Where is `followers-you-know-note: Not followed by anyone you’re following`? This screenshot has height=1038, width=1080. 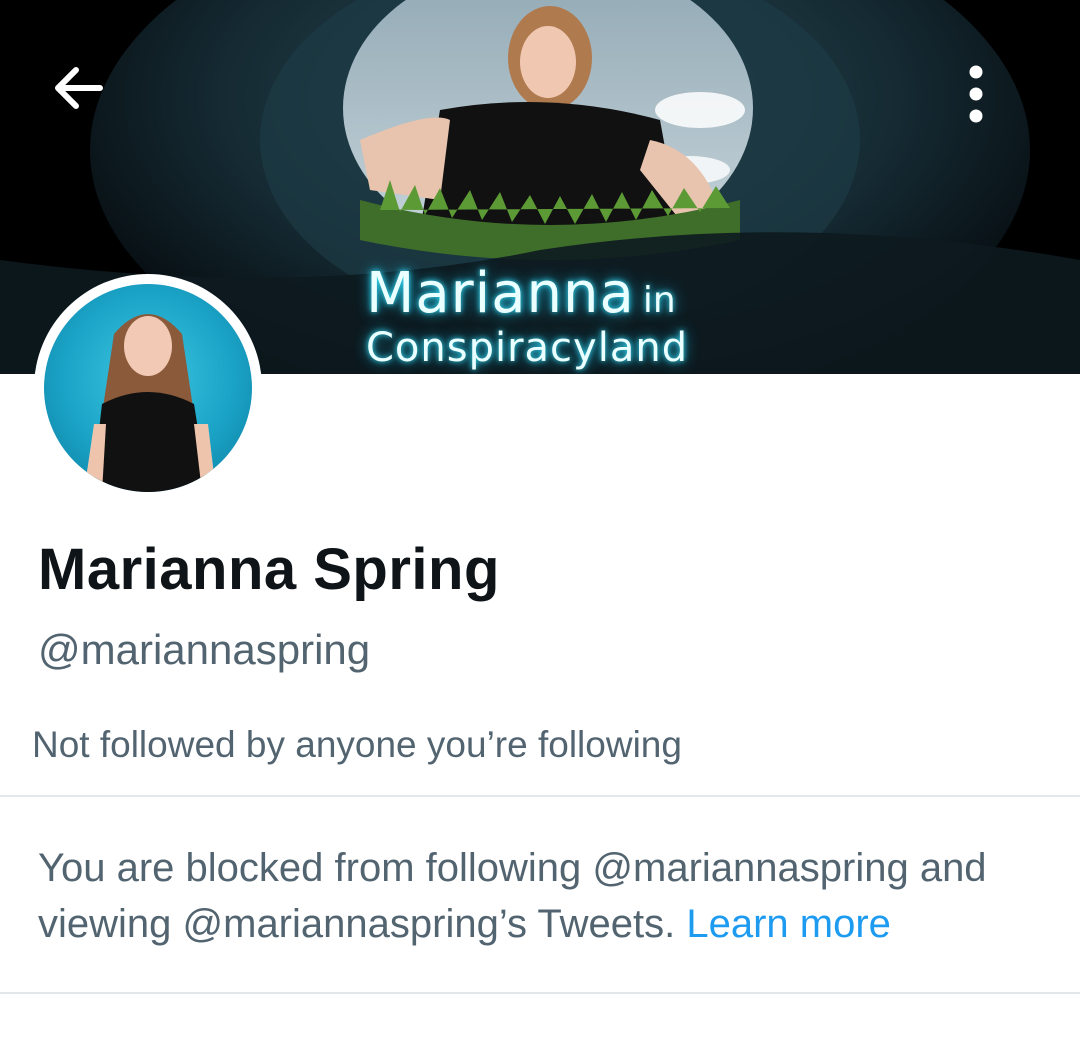
followers-you-know-note: Not followed by anyone you’re following is located at coordinates (357, 744).